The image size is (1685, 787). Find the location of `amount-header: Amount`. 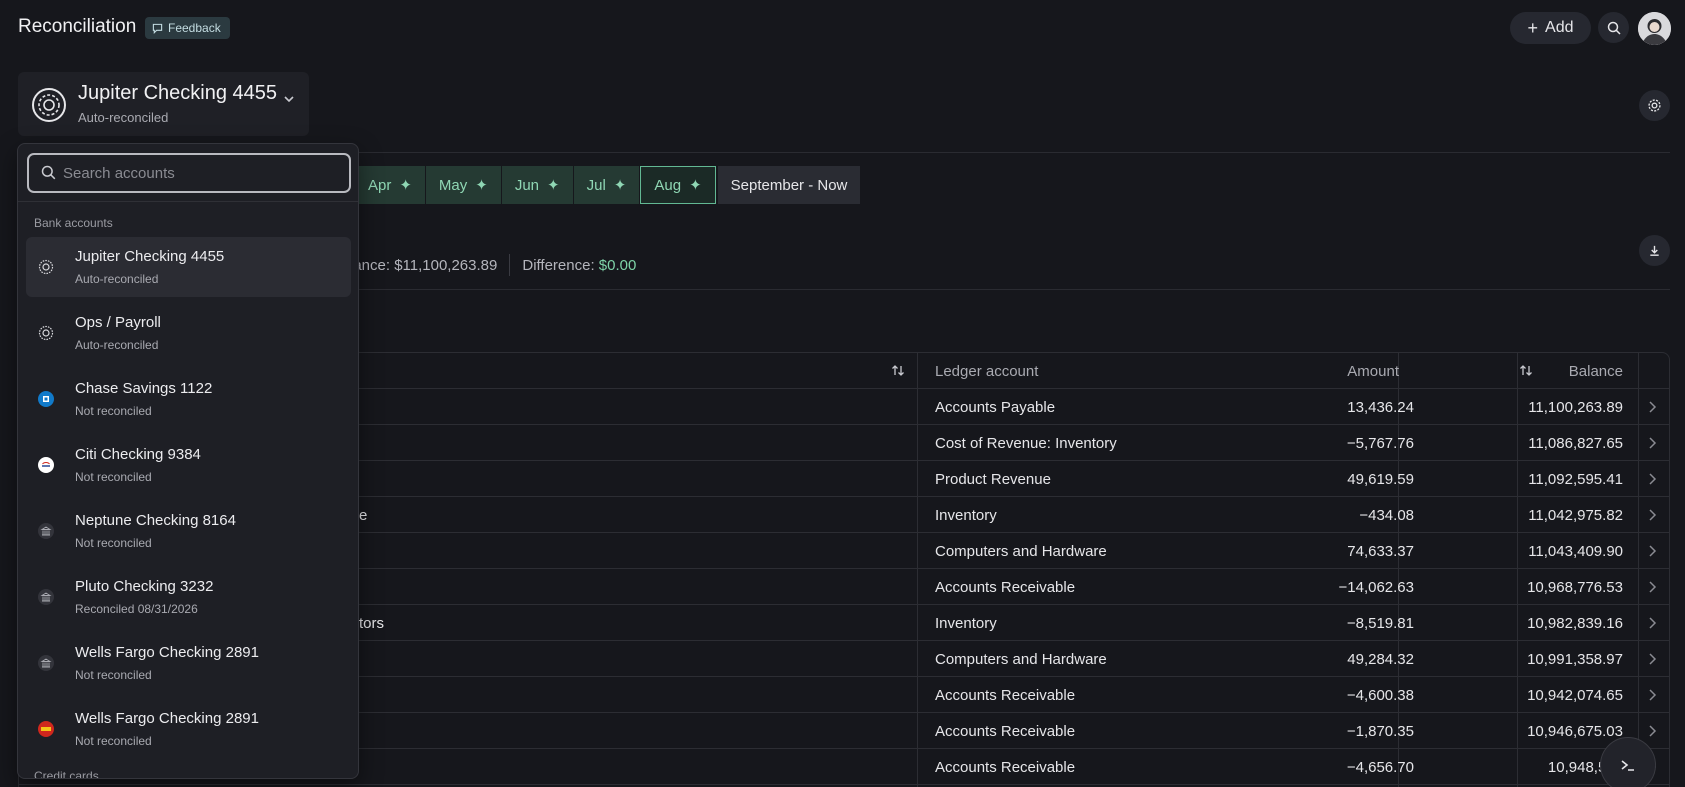

amount-header: Amount is located at coordinates (1373, 371).